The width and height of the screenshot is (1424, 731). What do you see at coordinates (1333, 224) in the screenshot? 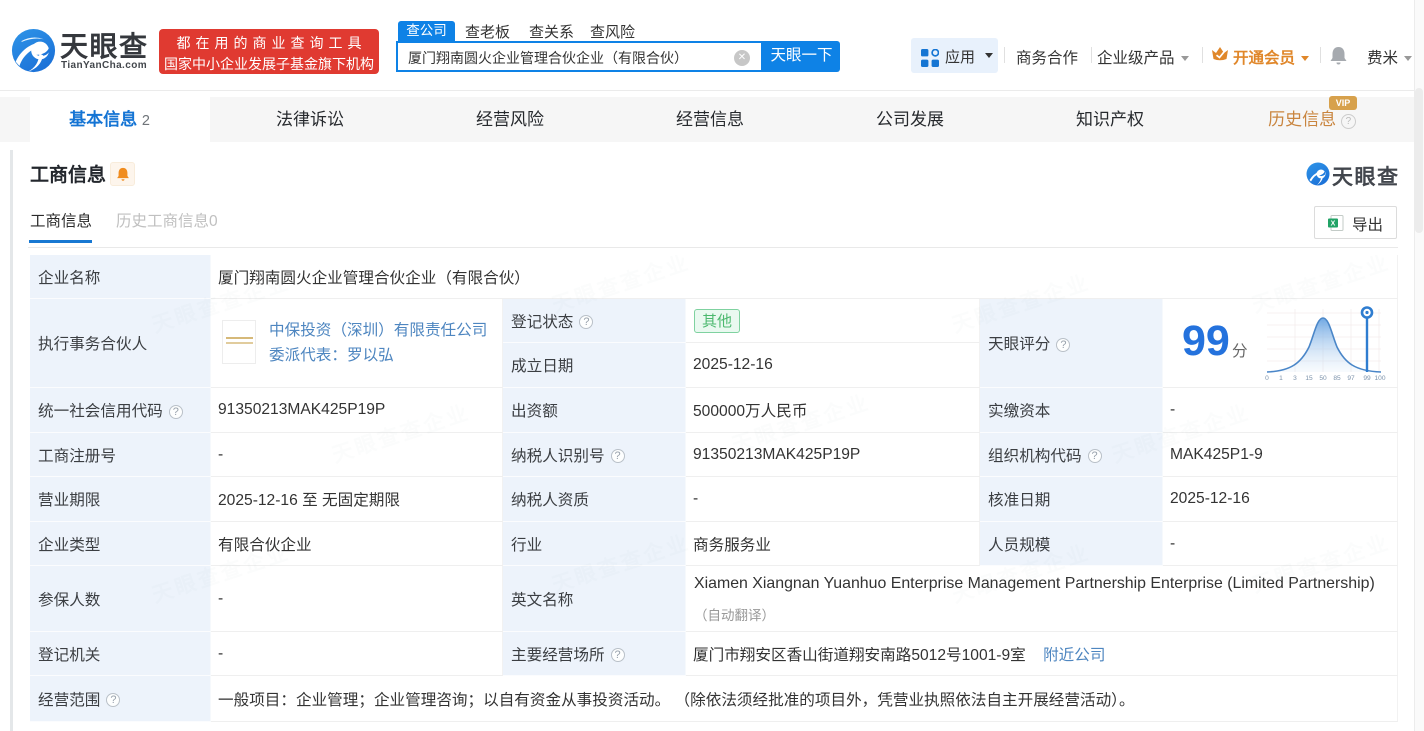
I see `svg-text: X` at bounding box center [1333, 224].